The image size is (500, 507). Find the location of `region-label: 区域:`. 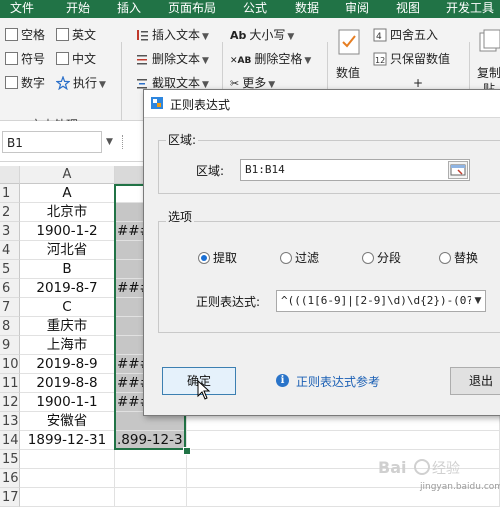

region-label: 区域: is located at coordinates (210, 171).